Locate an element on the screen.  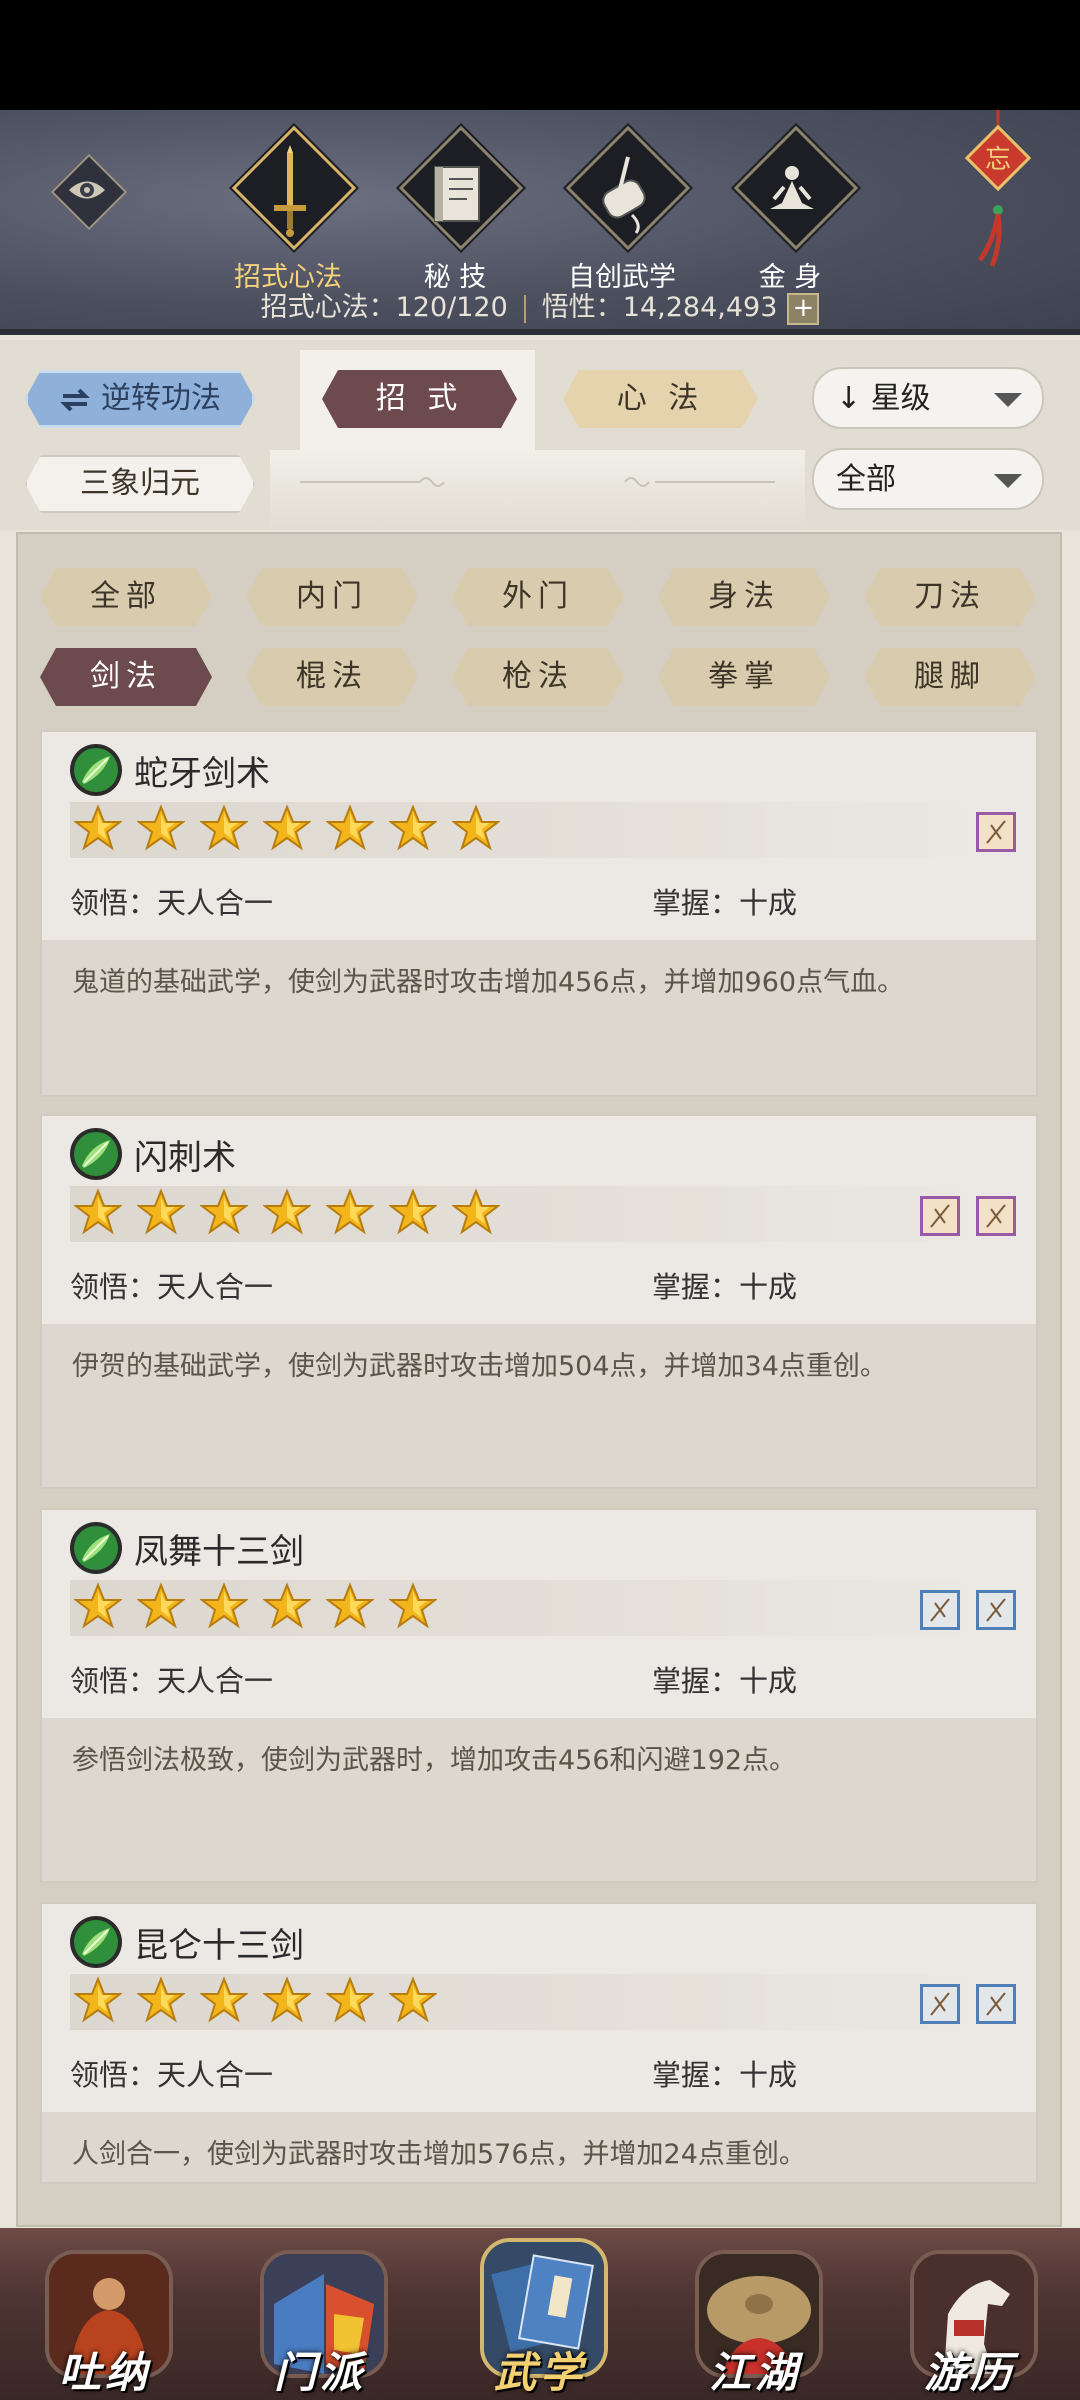
category-pill: 棍法 is located at coordinates (332, 677).